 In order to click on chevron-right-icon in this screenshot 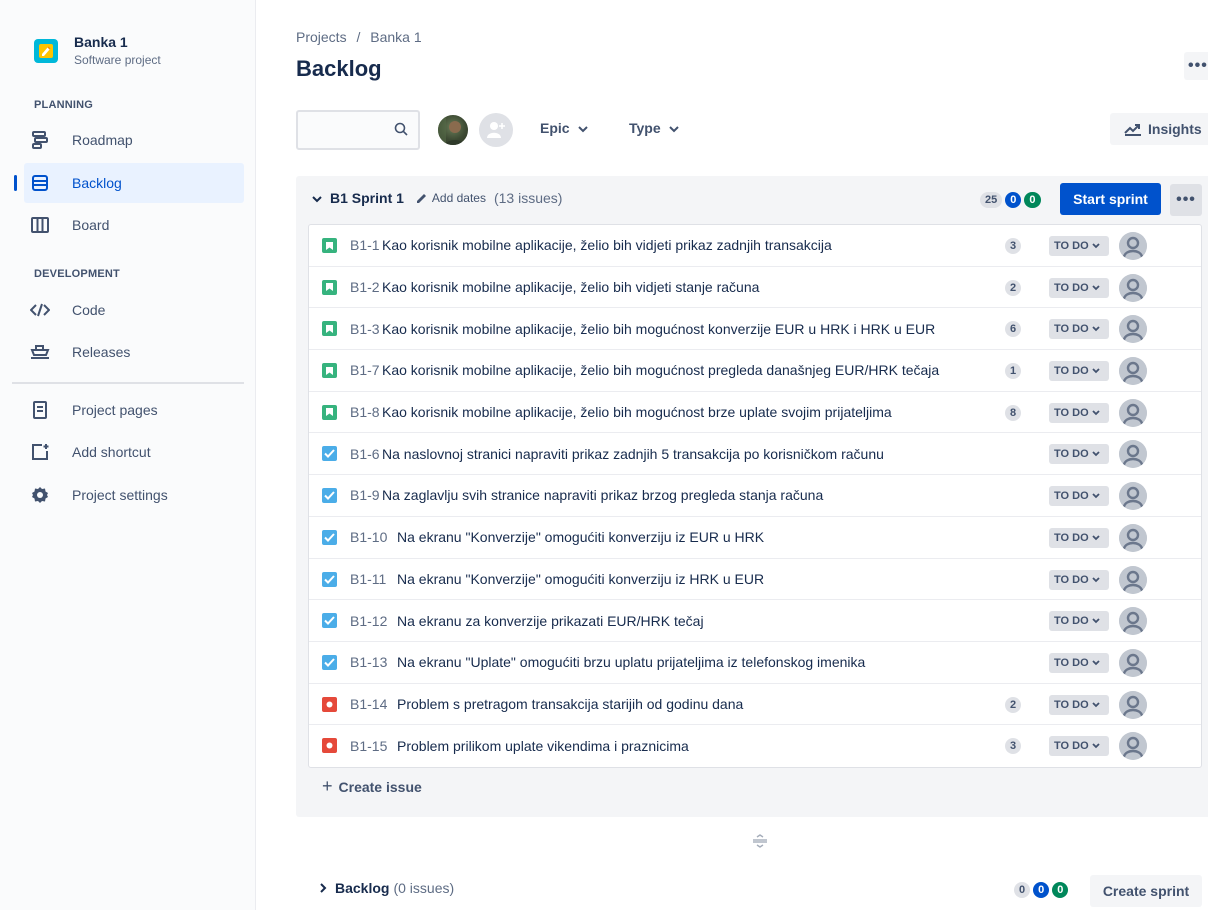, I will do `click(323, 888)`.